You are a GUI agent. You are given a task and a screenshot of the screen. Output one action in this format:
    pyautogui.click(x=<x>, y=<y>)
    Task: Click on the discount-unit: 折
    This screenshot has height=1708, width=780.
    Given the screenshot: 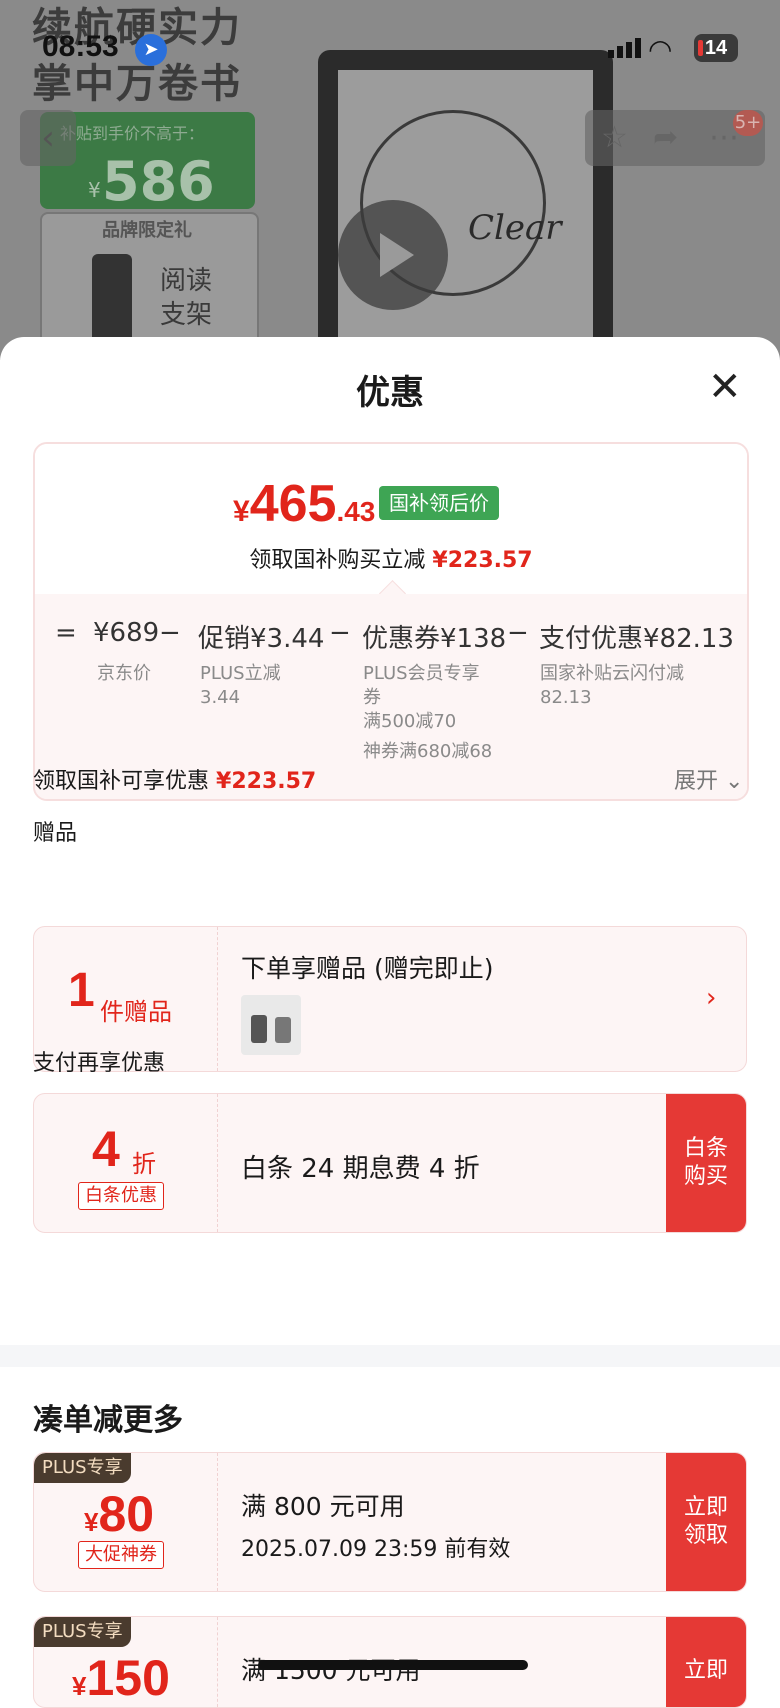 What is the action you would take?
    pyautogui.click(x=144, y=1164)
    